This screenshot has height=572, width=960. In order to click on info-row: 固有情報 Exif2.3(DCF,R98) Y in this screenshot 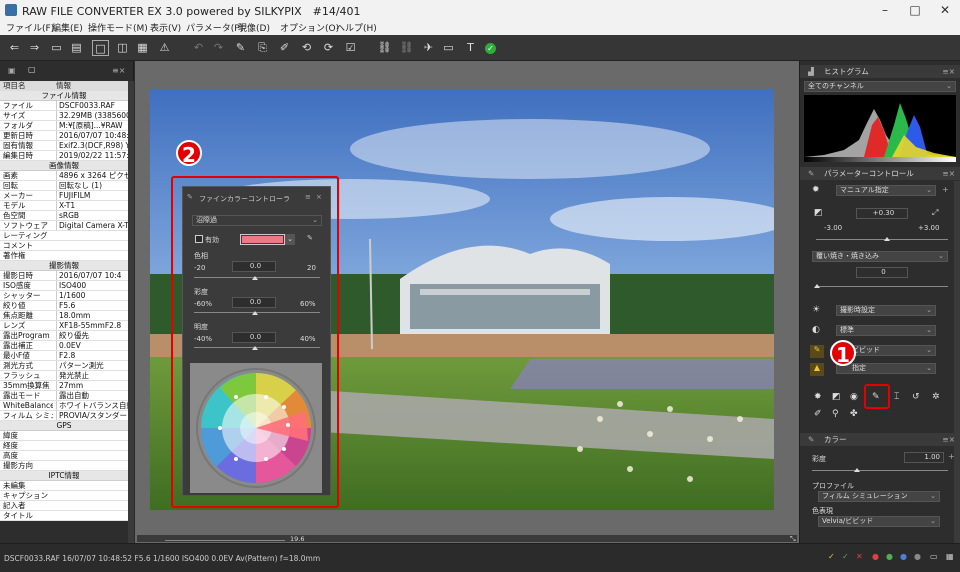, I will do `click(64, 146)`.